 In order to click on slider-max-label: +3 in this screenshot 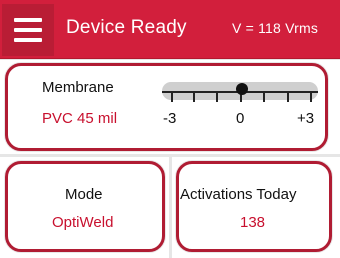, I will do `click(306, 118)`.